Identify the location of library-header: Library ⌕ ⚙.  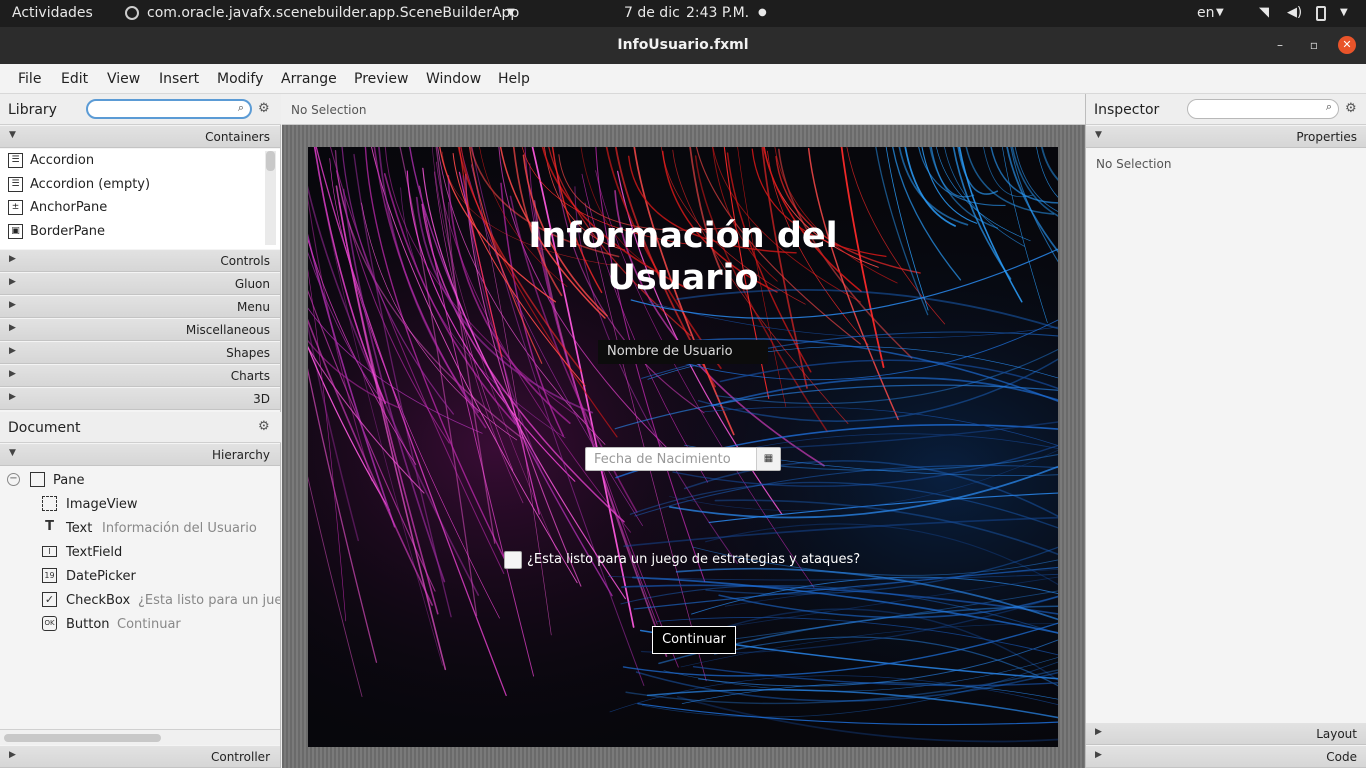
(140, 109).